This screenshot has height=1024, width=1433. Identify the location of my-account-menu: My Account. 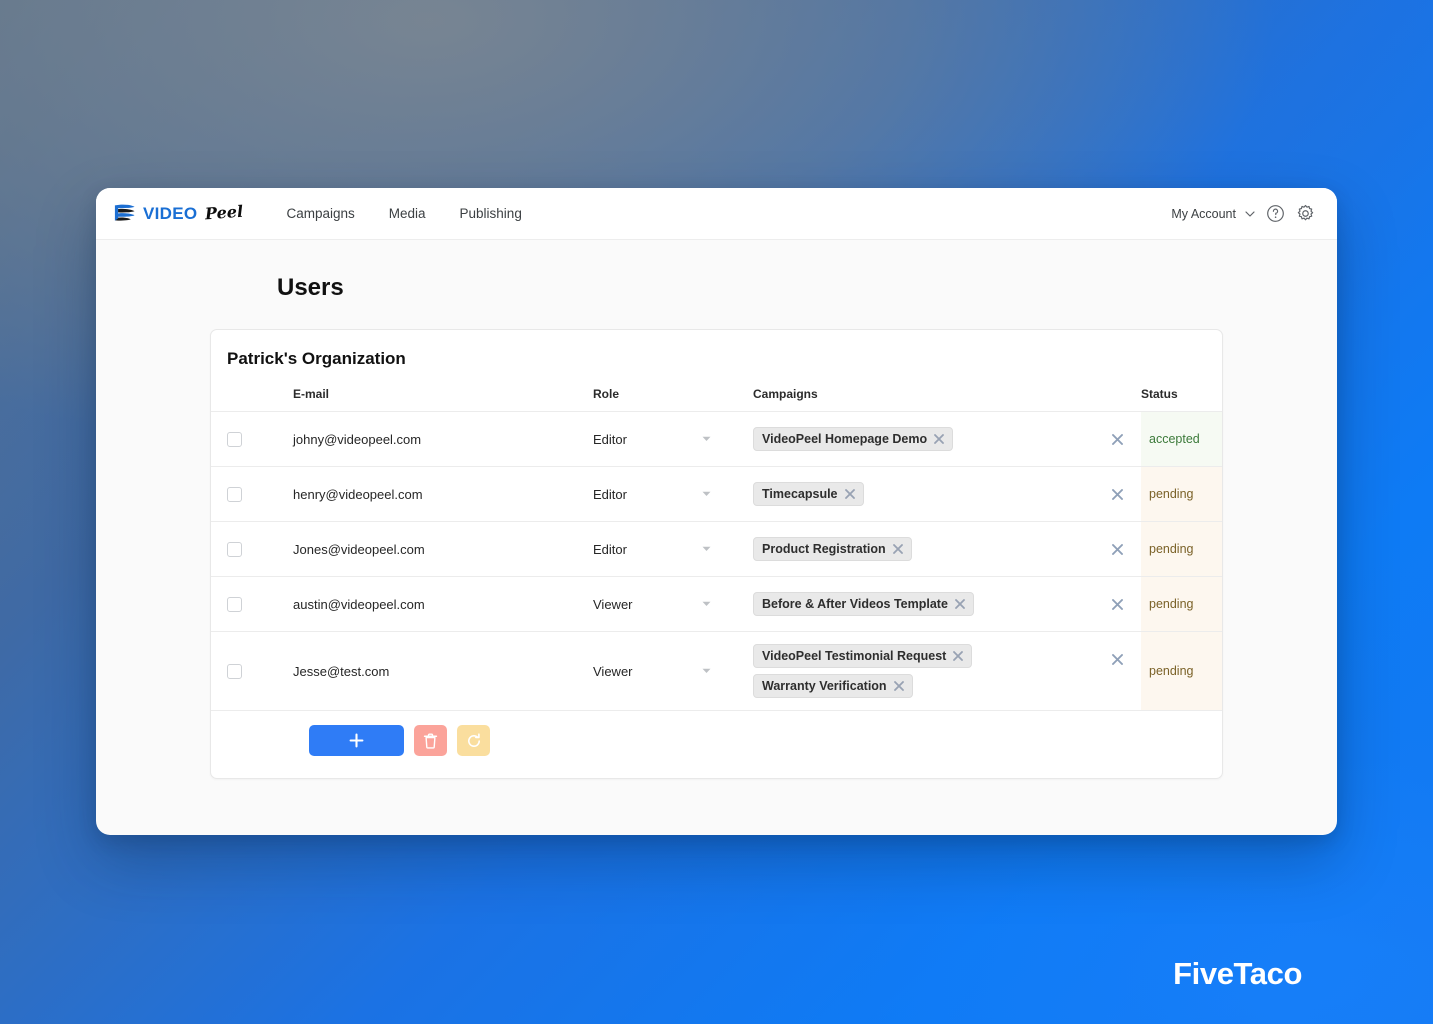
(1213, 214).